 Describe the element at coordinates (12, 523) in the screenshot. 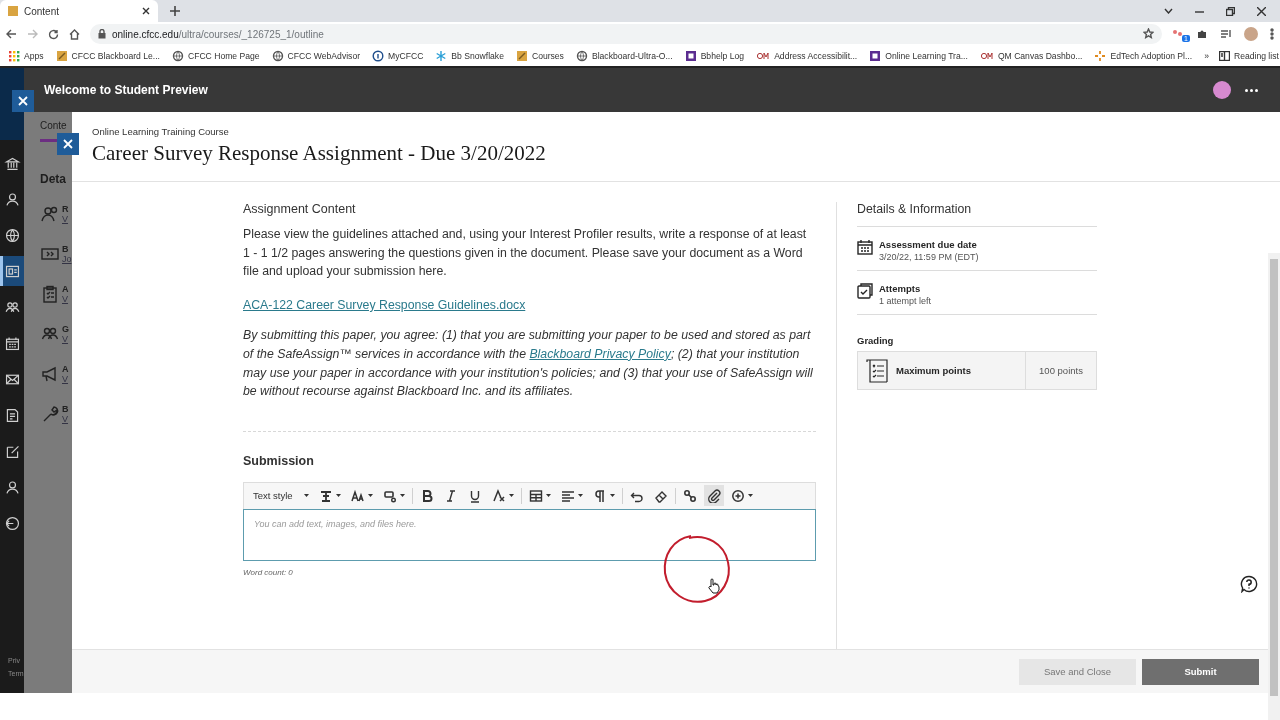

I see `sign-out-icon` at that location.